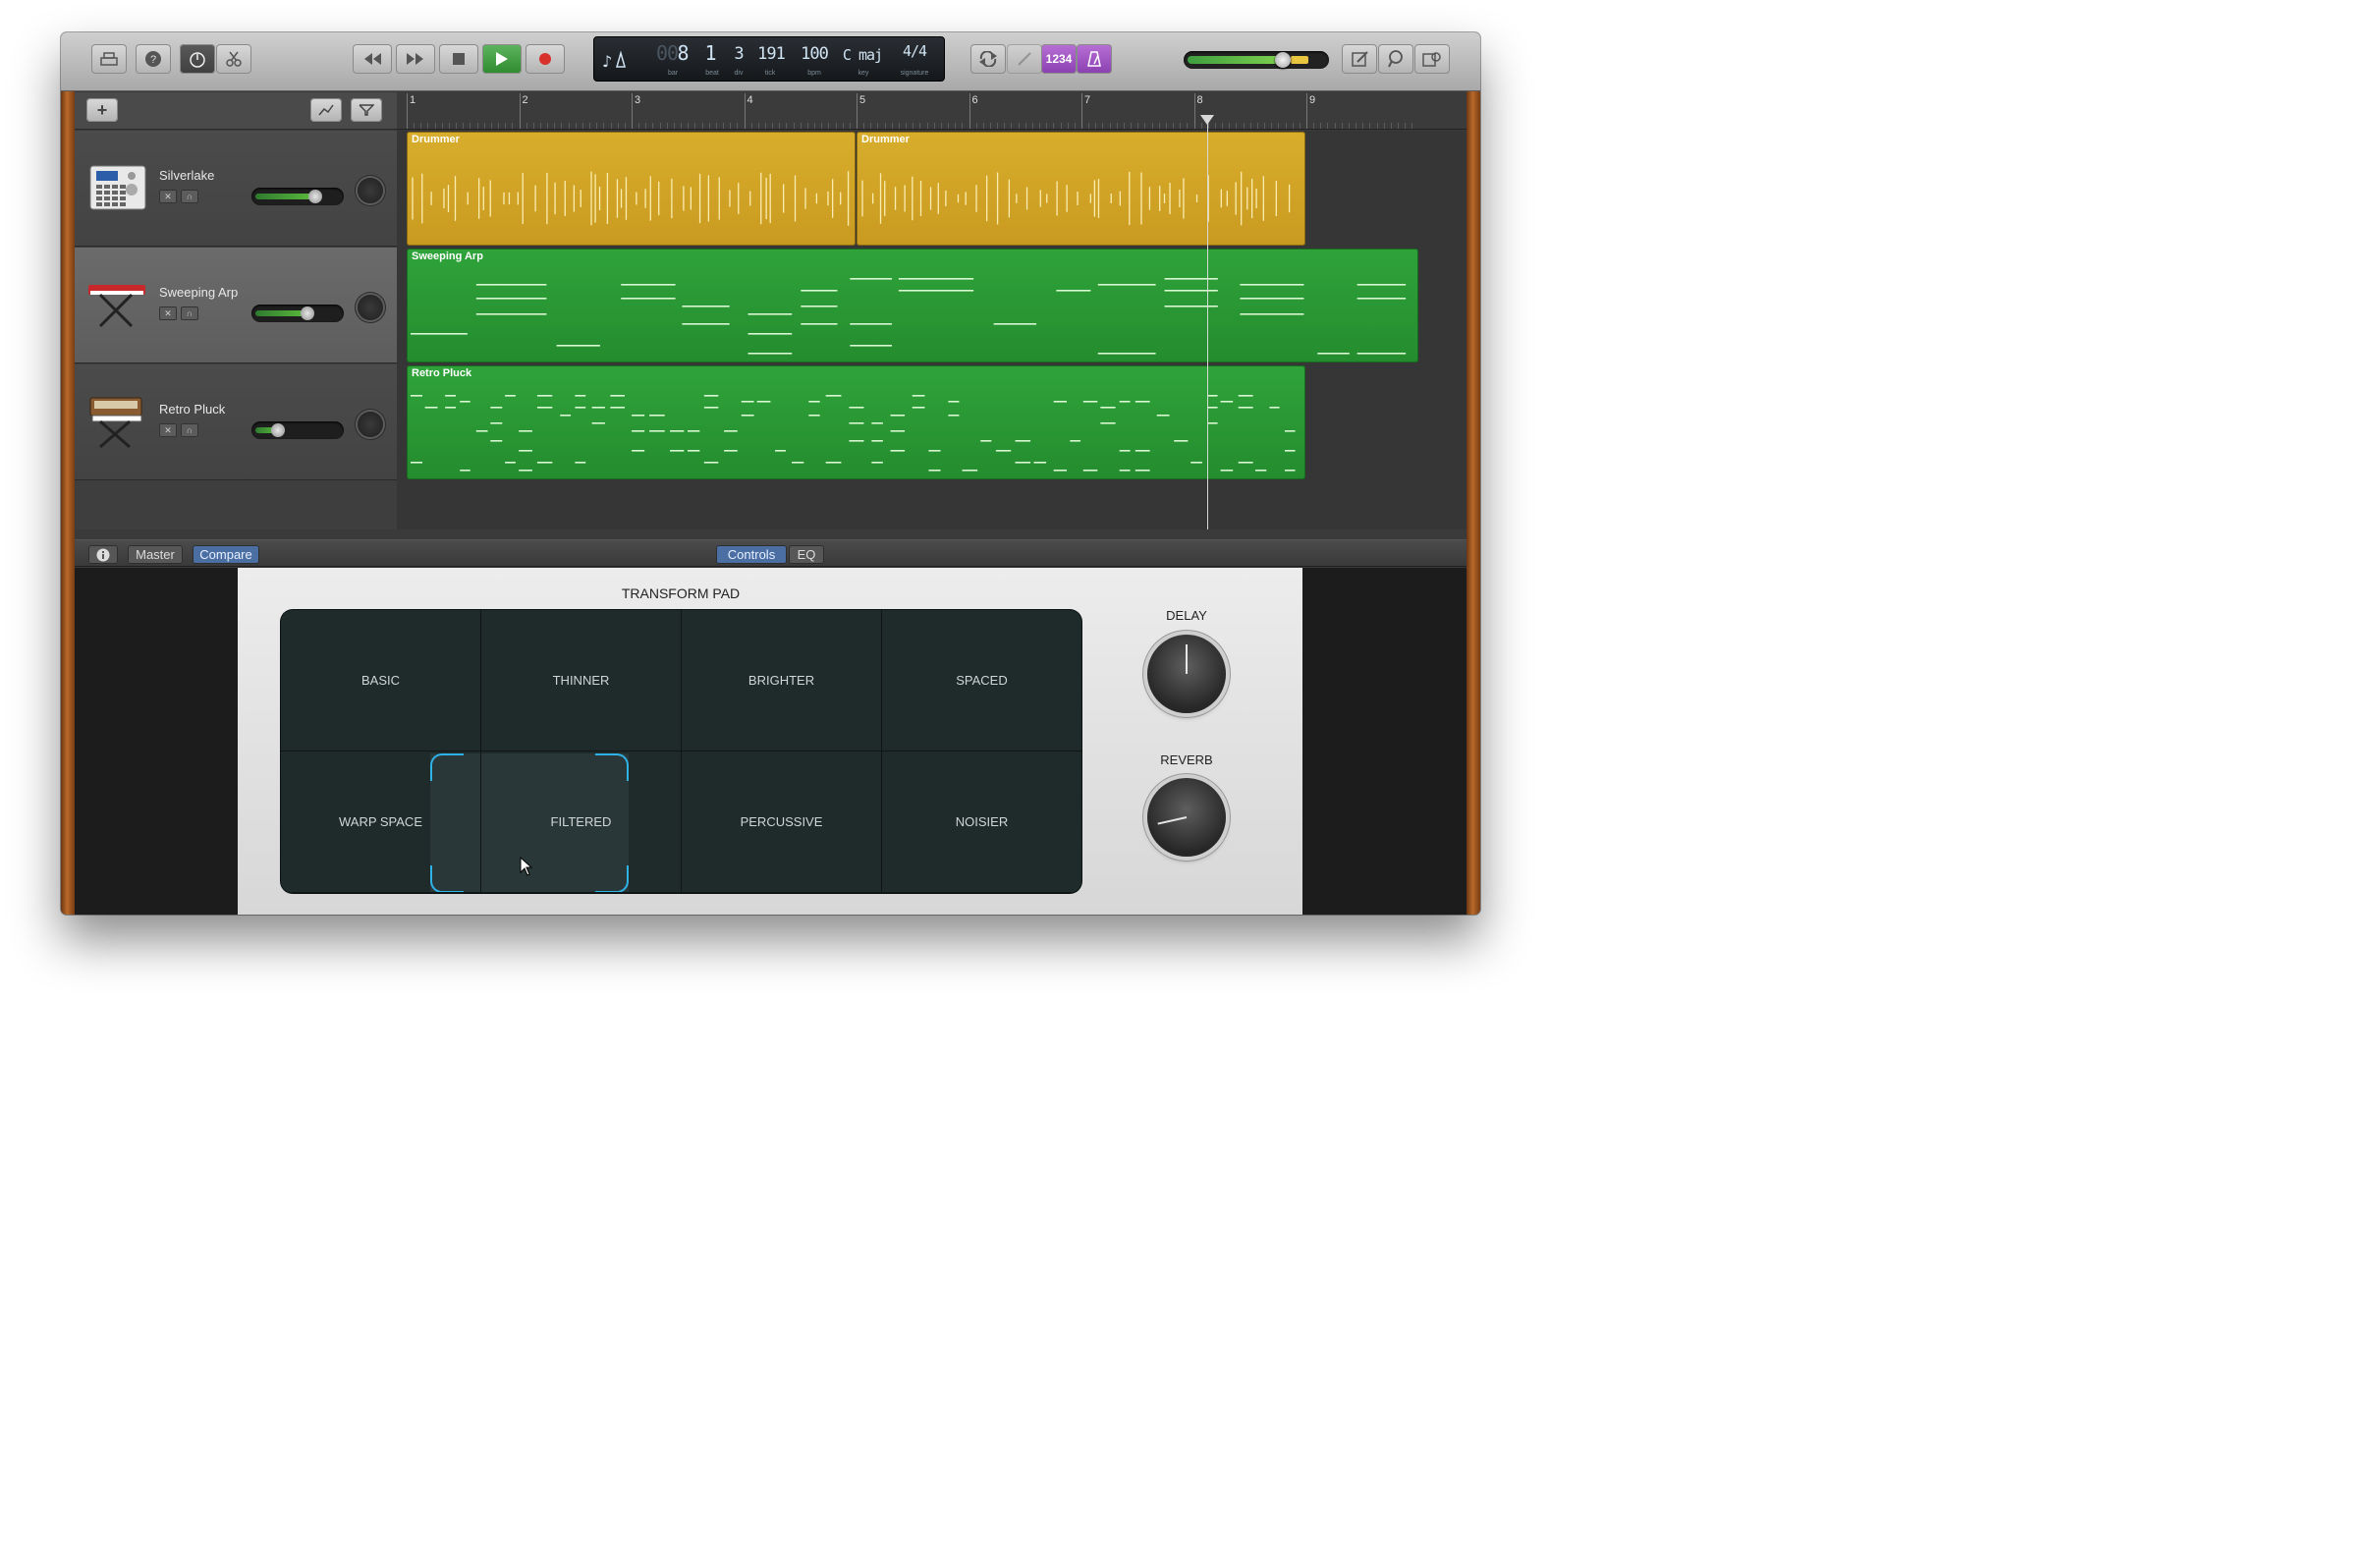 The height and width of the screenshot is (1559, 2380). Describe the element at coordinates (117, 187) in the screenshot. I see `drum-machine-icon` at that location.